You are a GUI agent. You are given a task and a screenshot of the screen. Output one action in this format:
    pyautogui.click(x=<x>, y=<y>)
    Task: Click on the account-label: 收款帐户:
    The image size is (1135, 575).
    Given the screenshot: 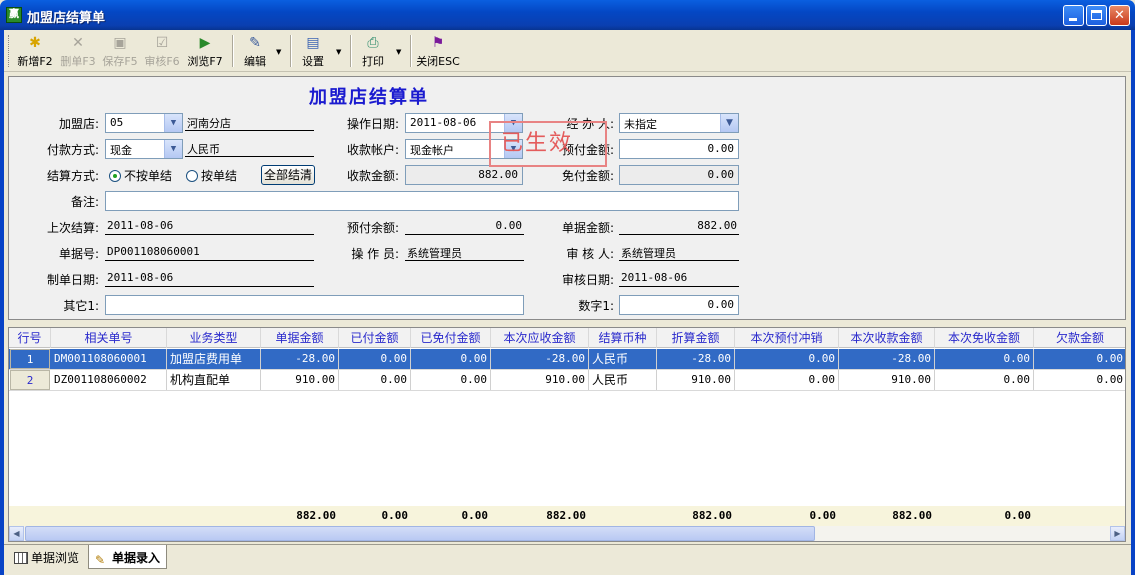 What is the action you would take?
    pyautogui.click(x=372, y=150)
    